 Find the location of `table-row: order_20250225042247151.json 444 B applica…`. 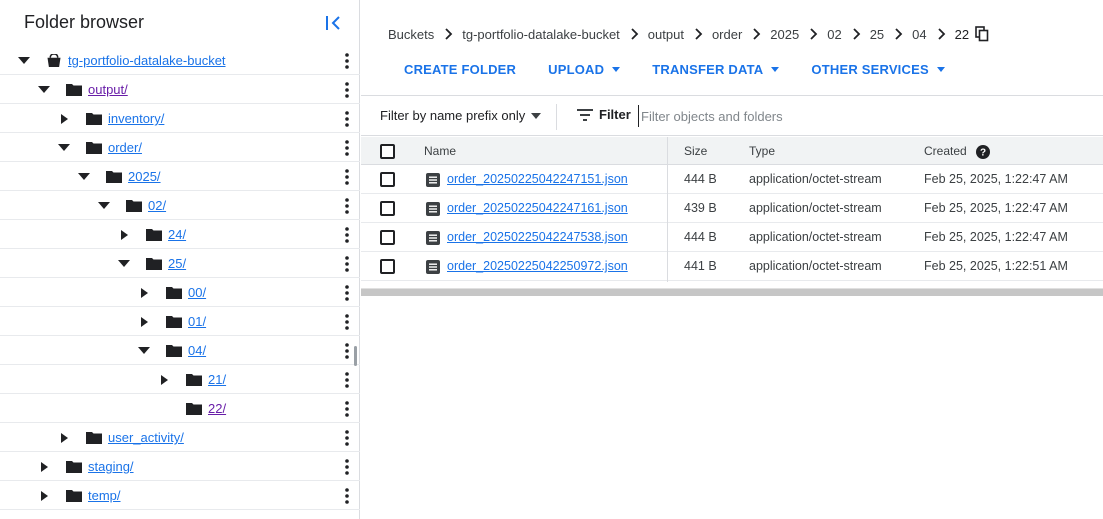

table-row: order_20250225042247151.json 444 B applica… is located at coordinates (732, 179).